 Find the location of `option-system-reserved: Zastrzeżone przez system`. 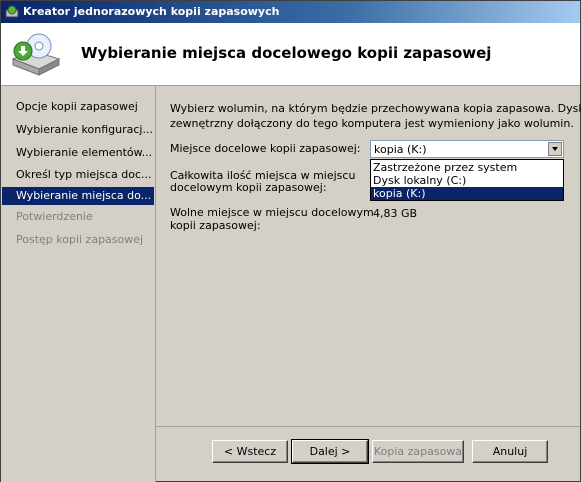

option-system-reserved: Zastrzeżone przez system is located at coordinates (467, 167).